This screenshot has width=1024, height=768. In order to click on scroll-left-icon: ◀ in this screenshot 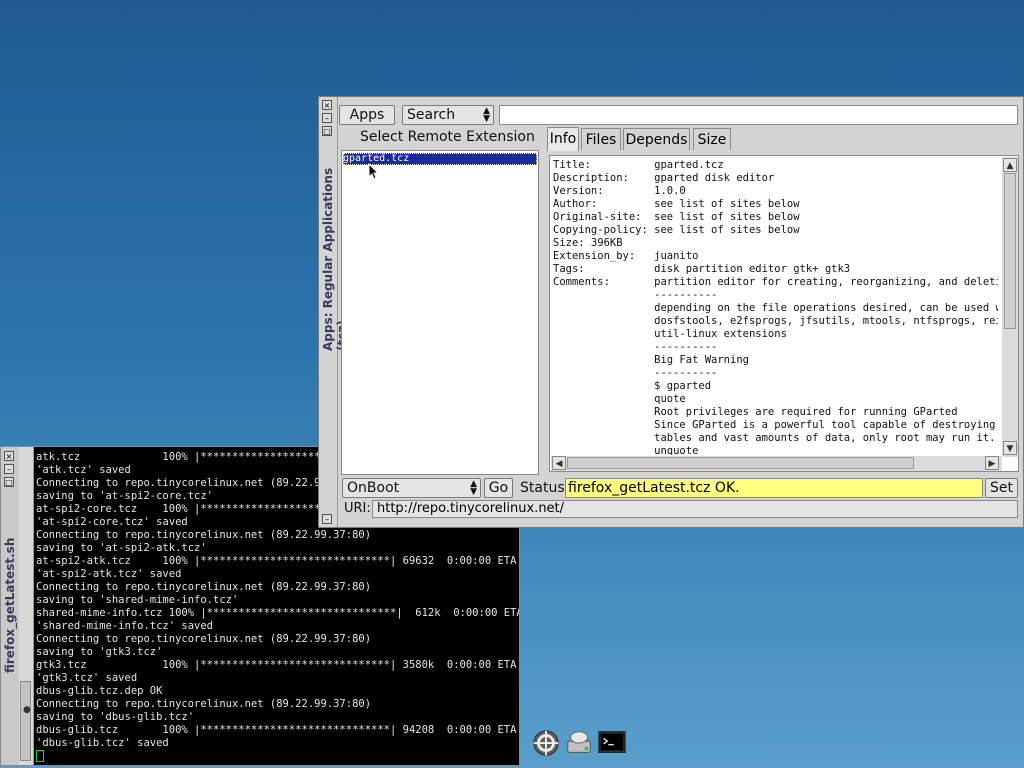, I will do `click(559, 463)`.